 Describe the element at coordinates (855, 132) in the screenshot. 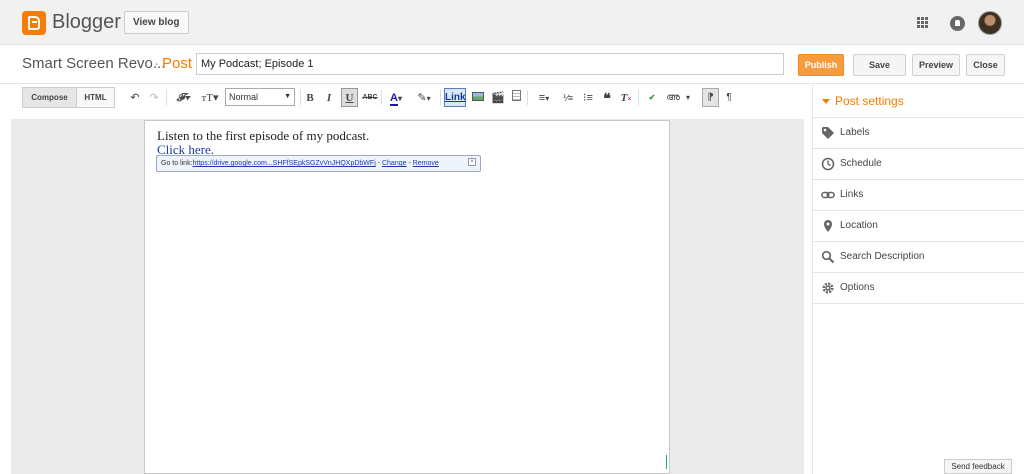

I see `sidebar-item-label: Labels` at that location.